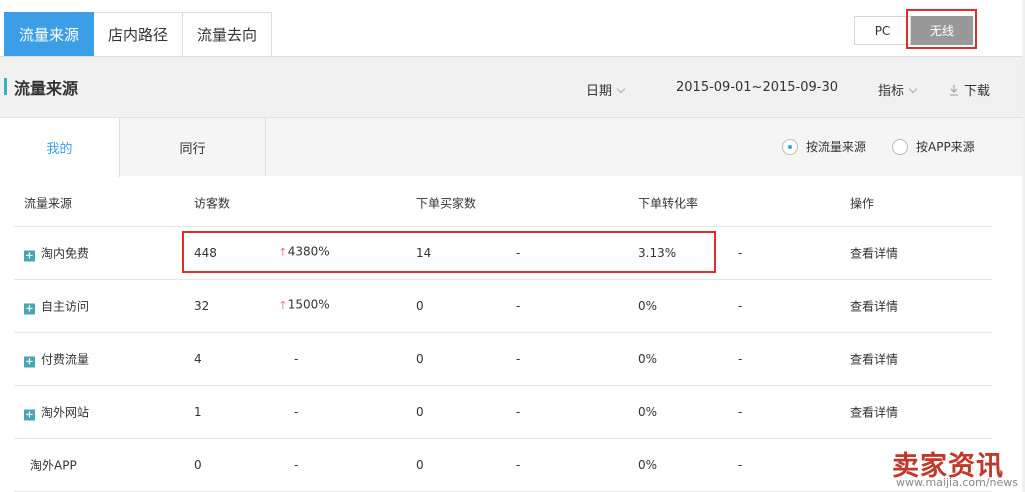 The width and height of the screenshot is (1025, 492). Describe the element at coordinates (891, 91) in the screenshot. I see `metric-dropdown-label: 指标` at that location.